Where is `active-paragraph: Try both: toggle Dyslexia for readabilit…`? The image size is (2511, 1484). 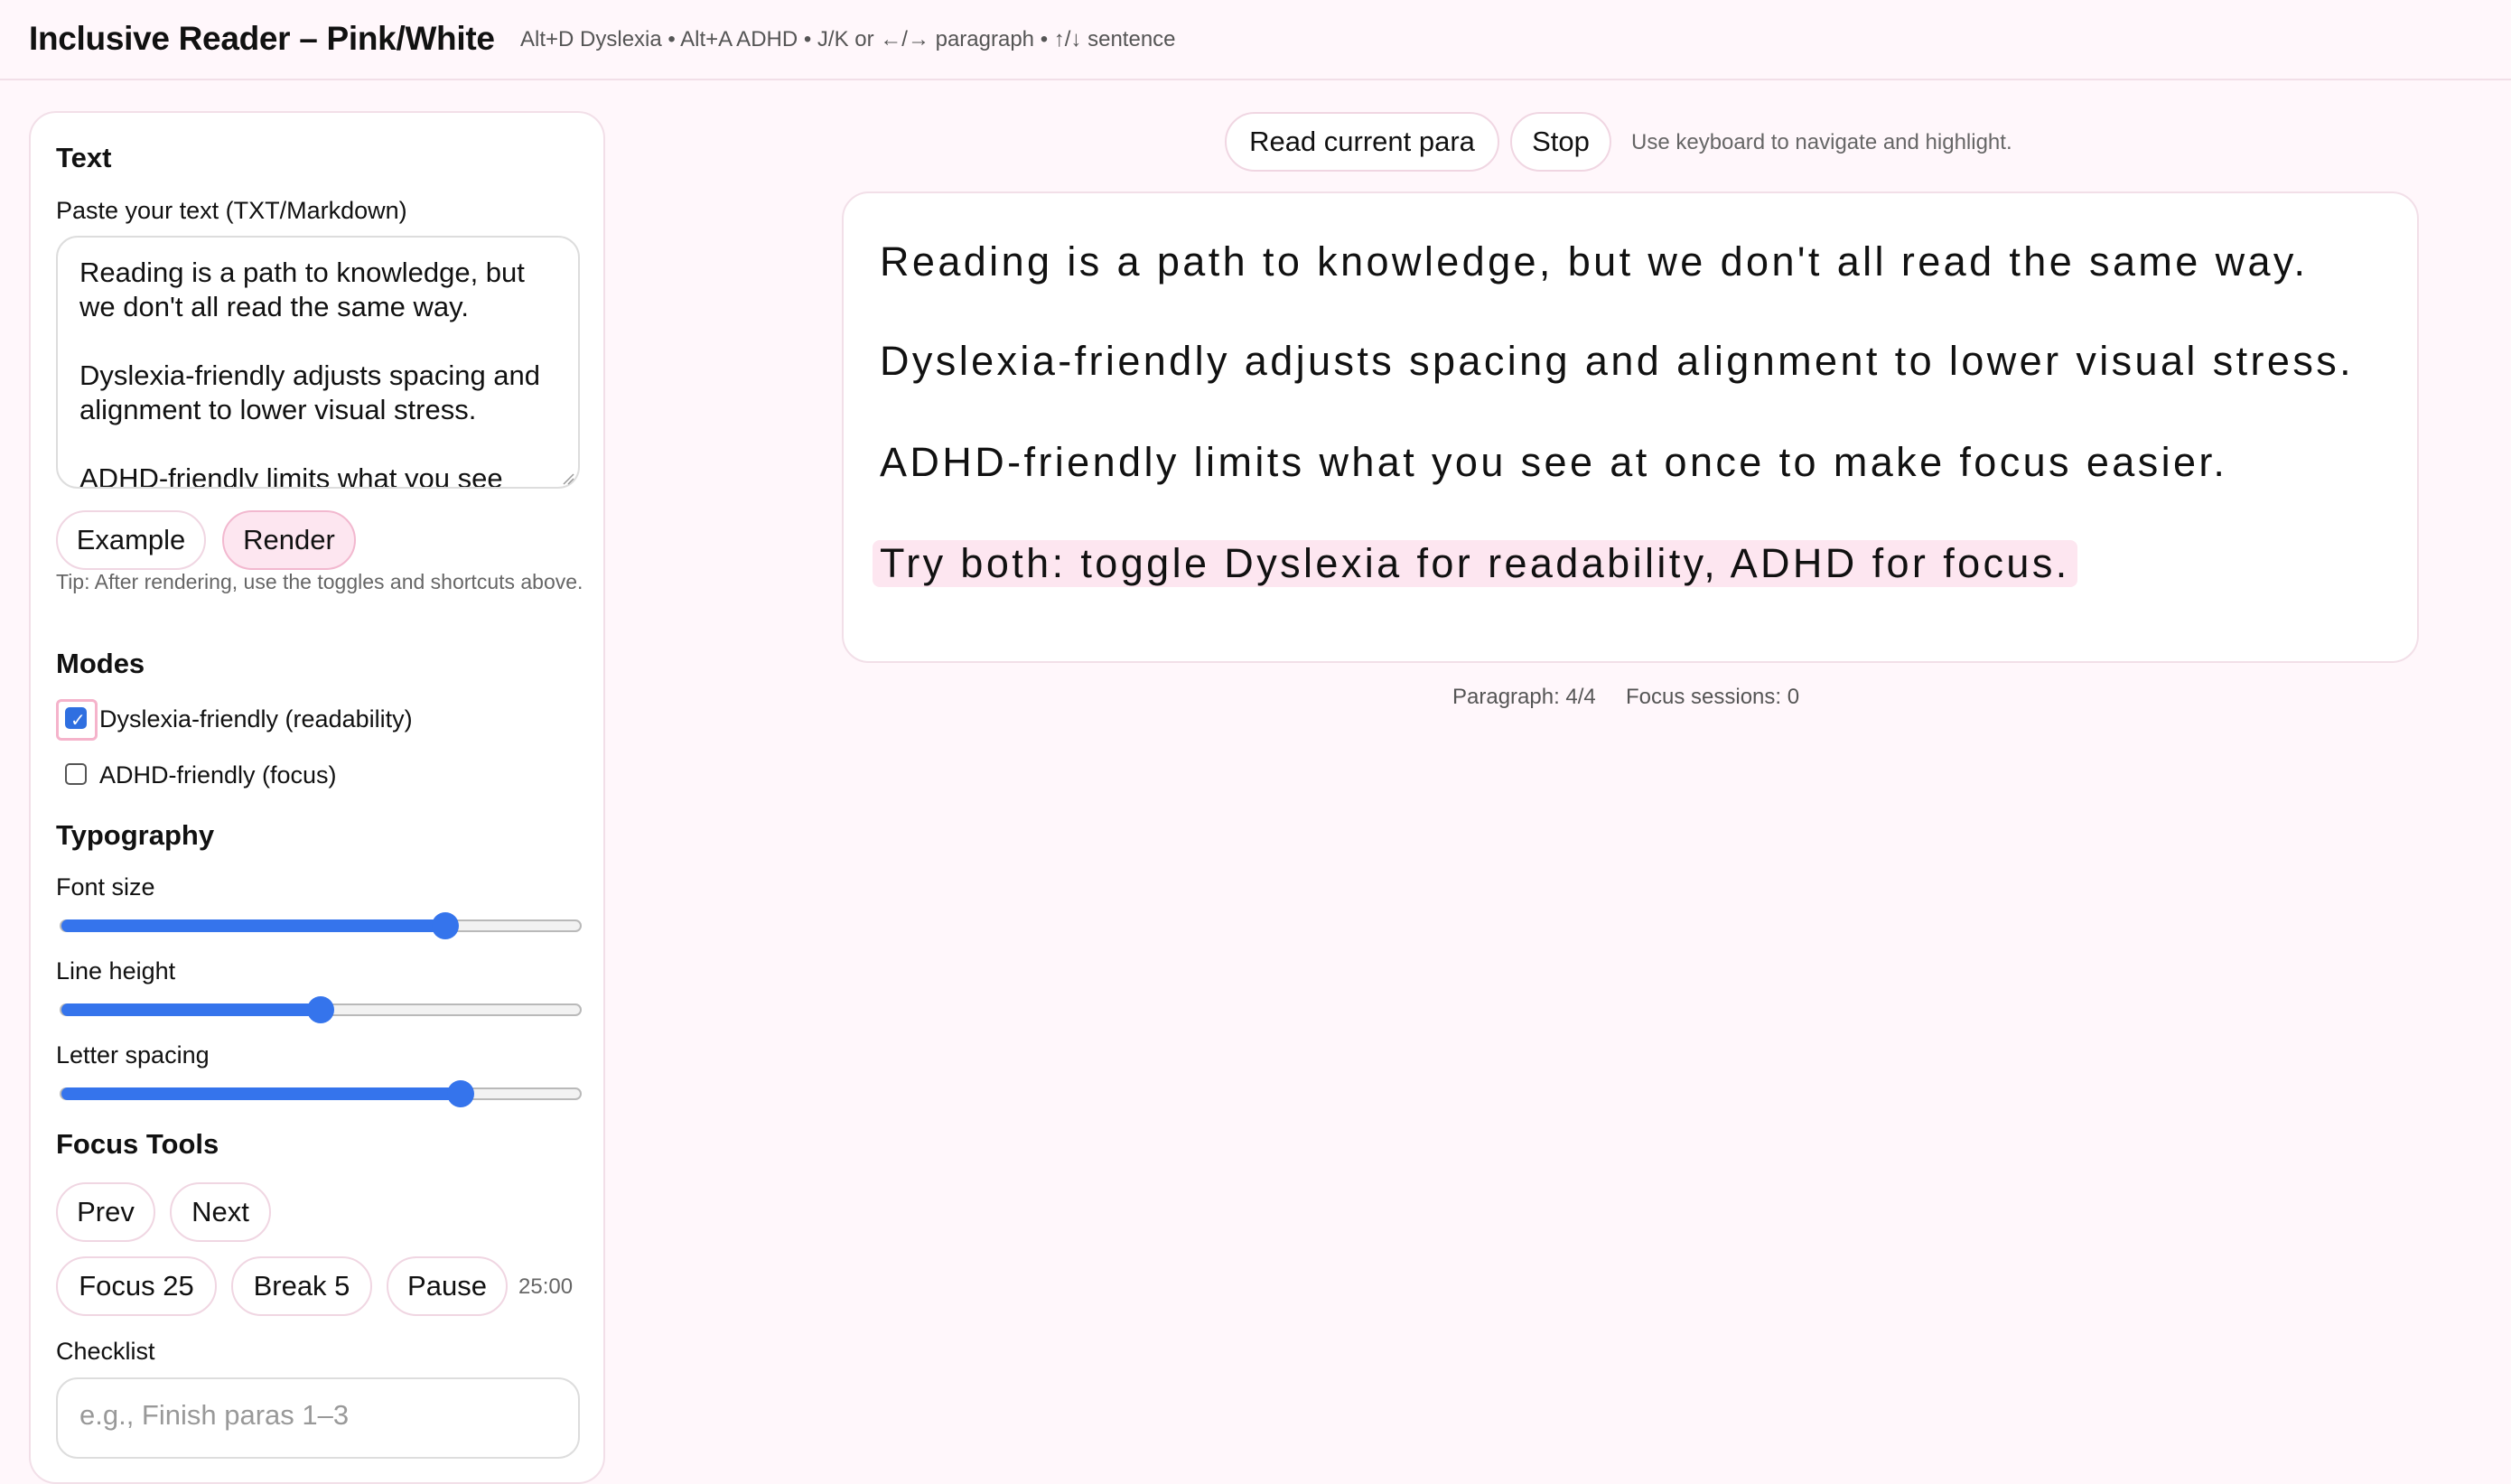 active-paragraph: Try both: toggle Dyslexia for readabilit… is located at coordinates (1475, 563).